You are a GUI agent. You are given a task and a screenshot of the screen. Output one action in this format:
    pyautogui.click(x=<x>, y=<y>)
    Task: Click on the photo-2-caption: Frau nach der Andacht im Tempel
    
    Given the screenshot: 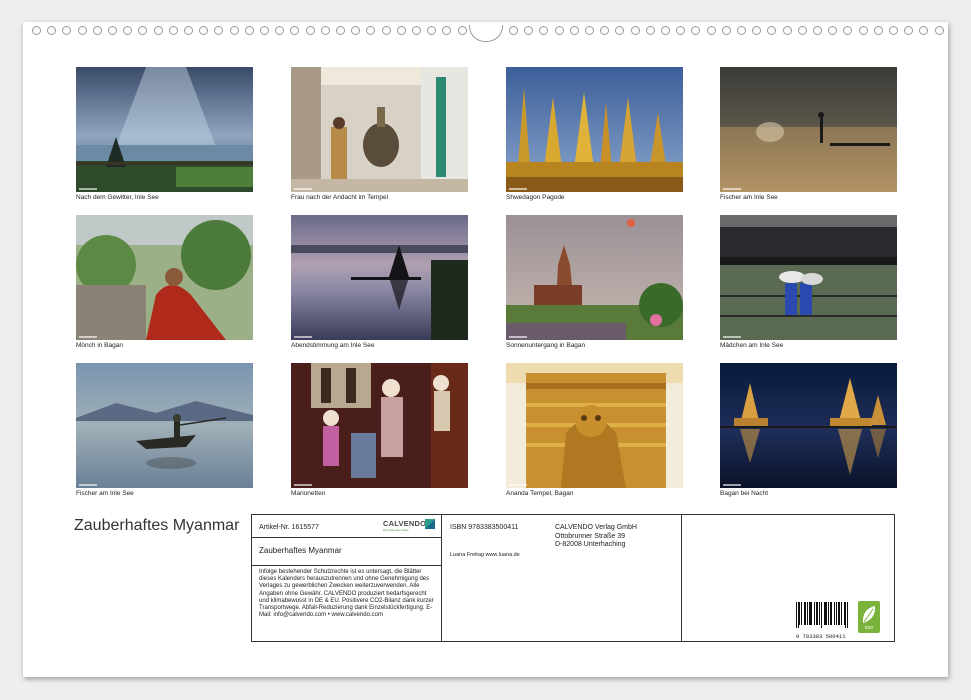 What is the action you would take?
    pyautogui.click(x=340, y=197)
    